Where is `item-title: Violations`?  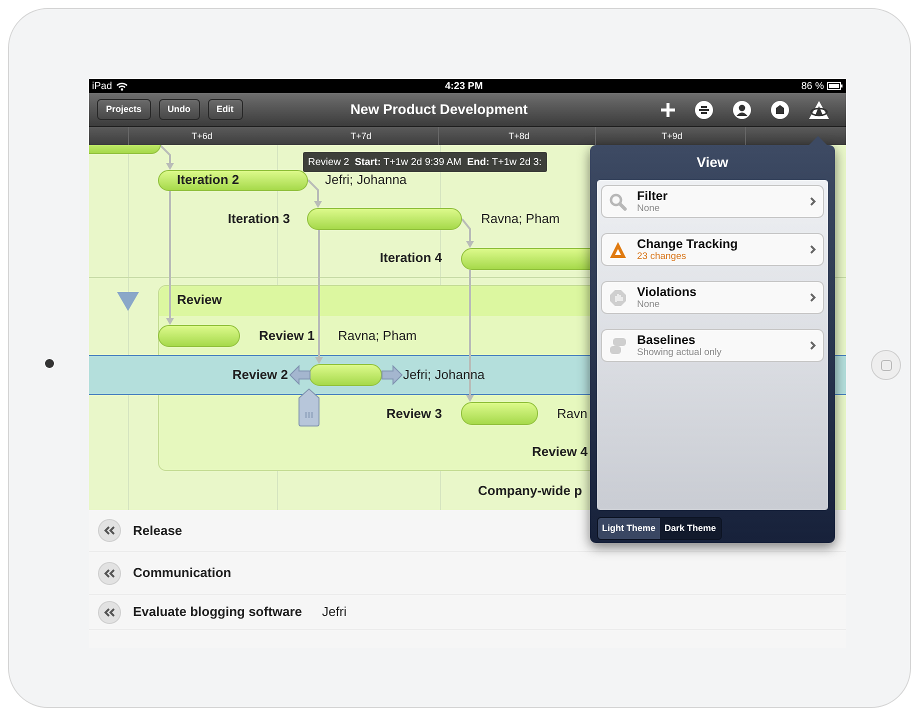 item-title: Violations is located at coordinates (667, 291).